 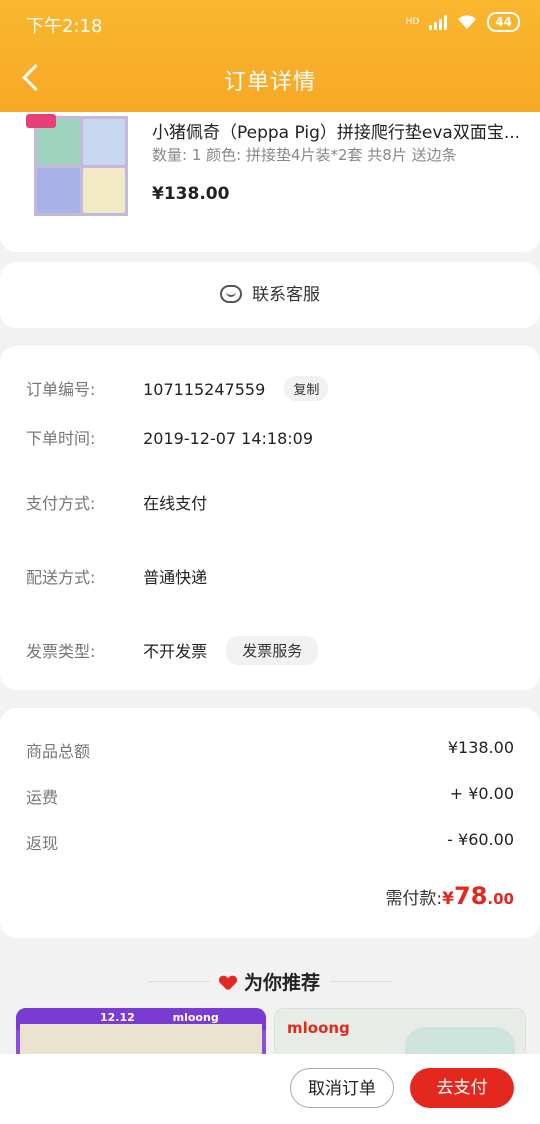 I want to click on payment-method-label: 支付方式:, so click(x=61, y=503).